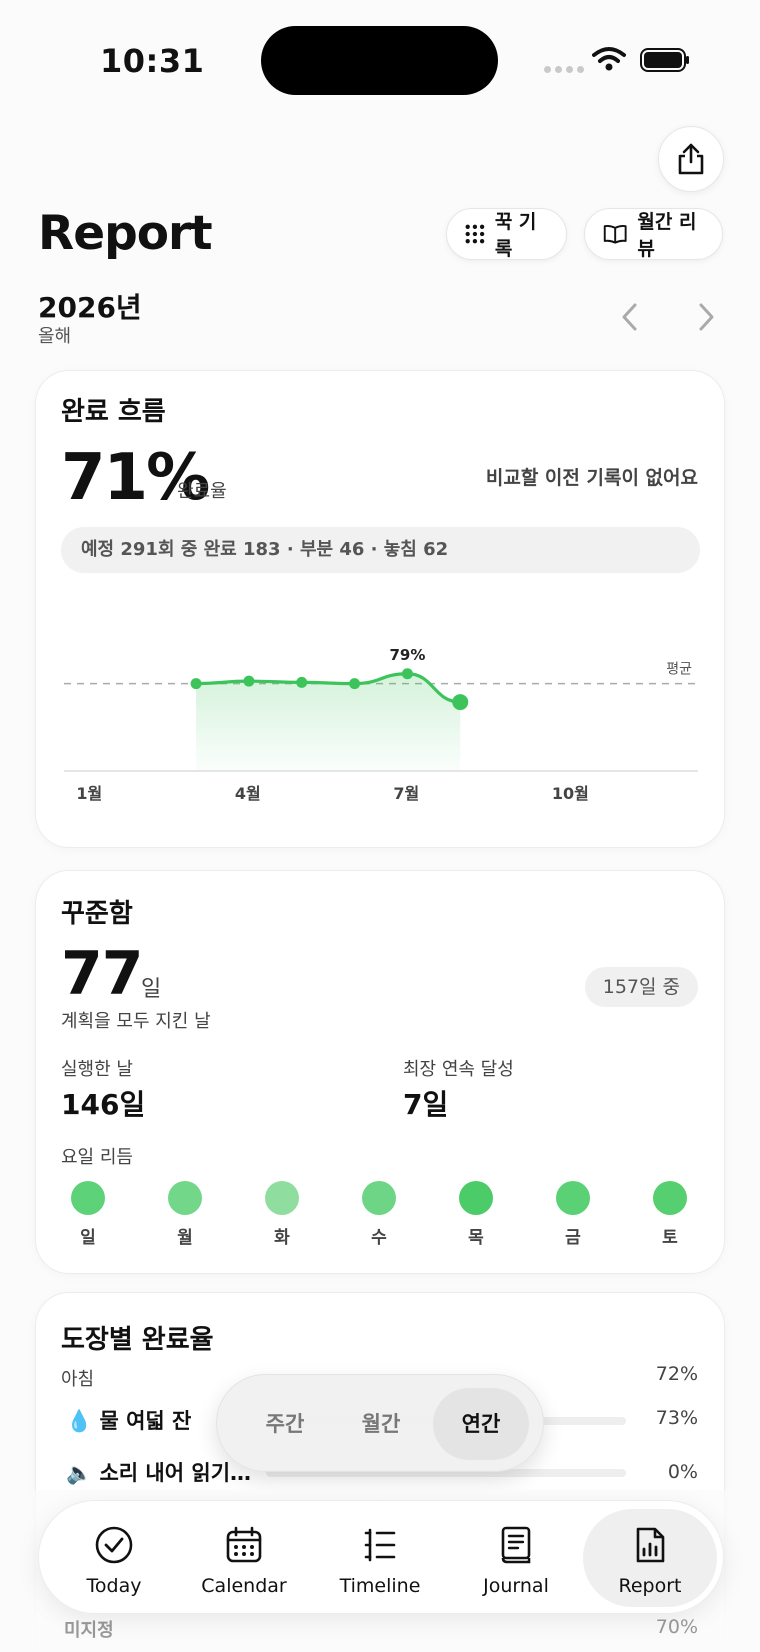  I want to click on tab-journal: Journal, so click(516, 1558).